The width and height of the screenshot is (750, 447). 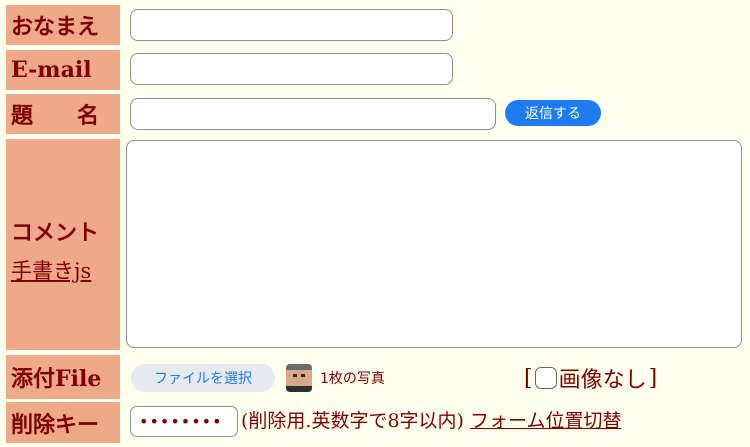 What do you see at coordinates (528, 378) in the screenshot?
I see `bracket-open: [` at bounding box center [528, 378].